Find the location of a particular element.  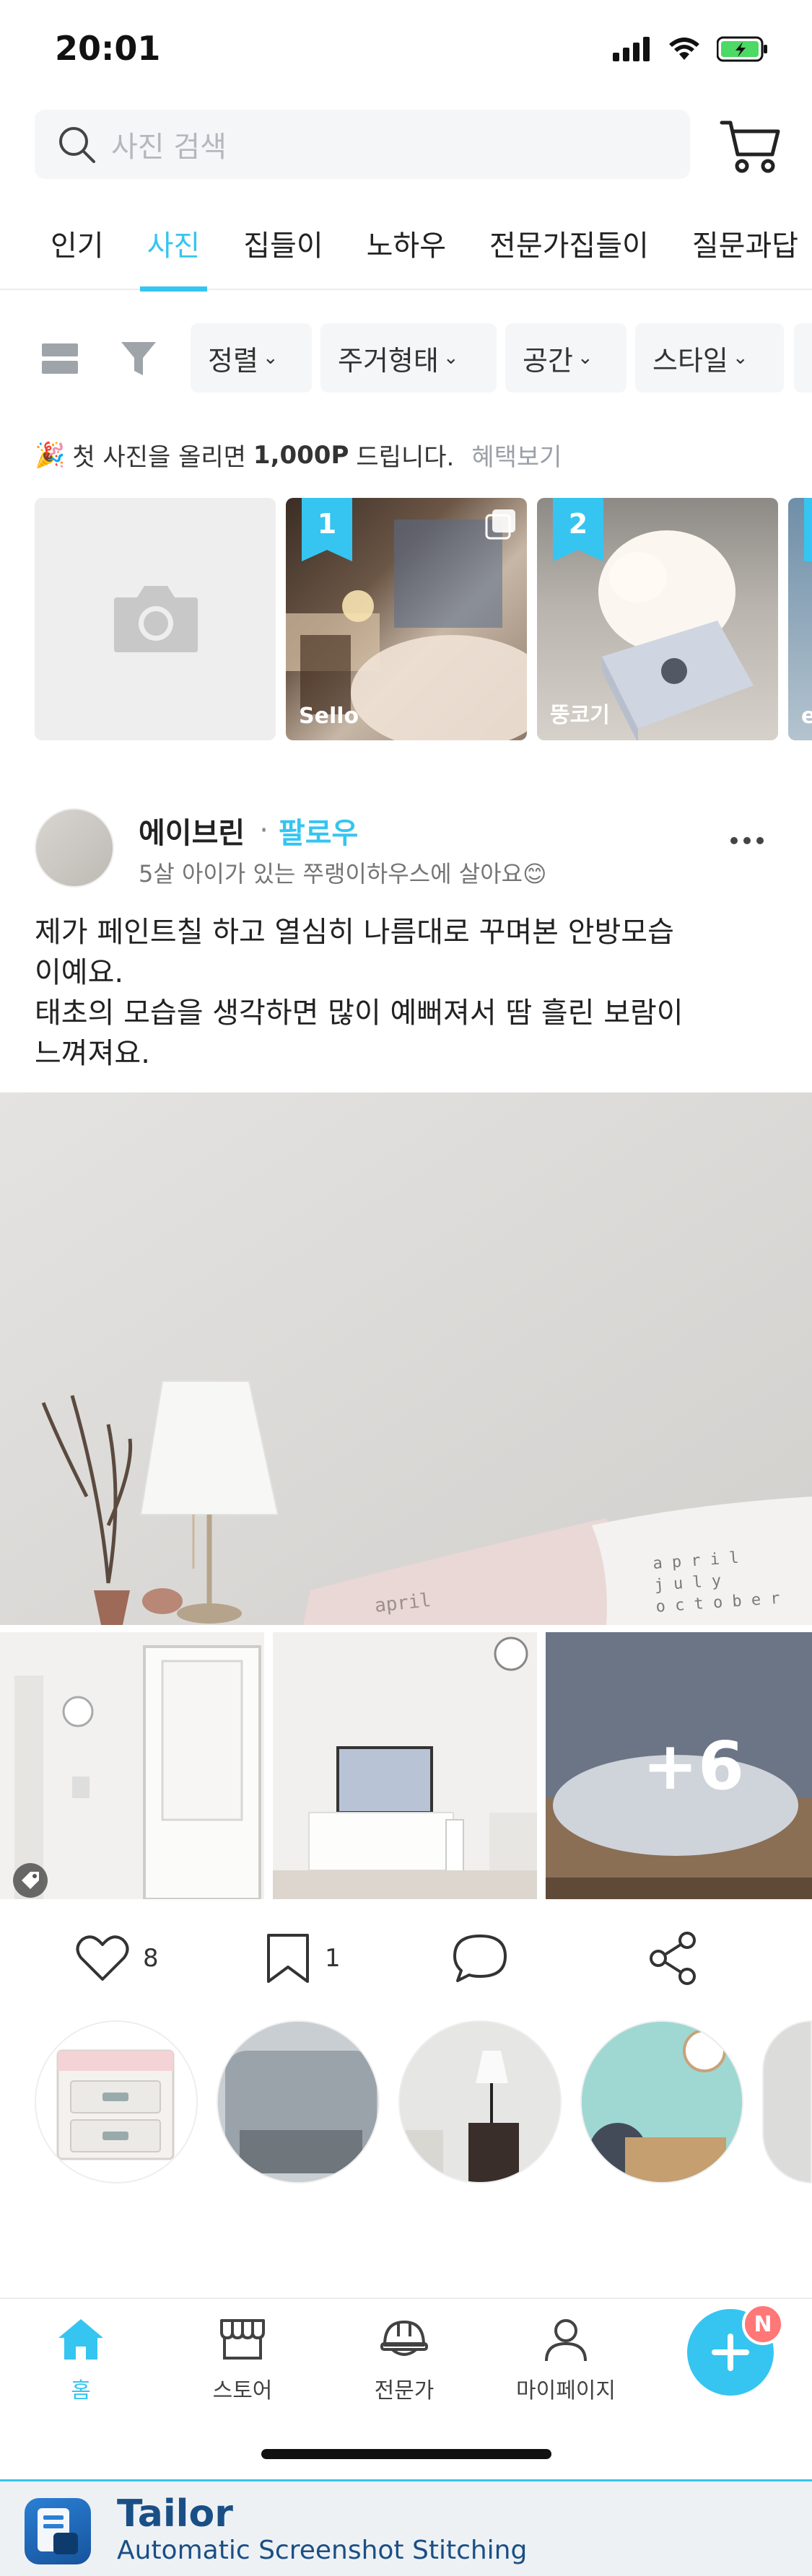

tailor-logo-icon is located at coordinates (58, 2531).